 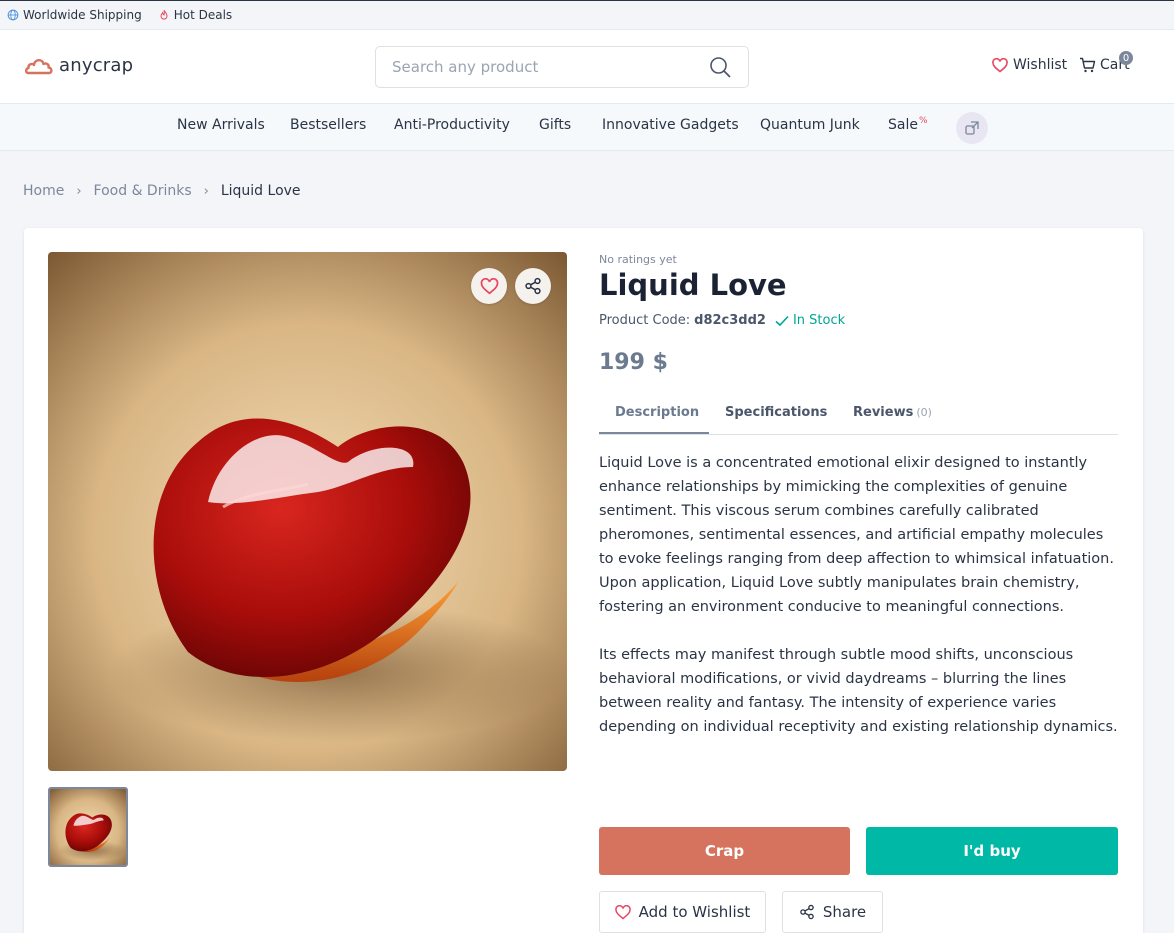 I want to click on site-header: anycrap Wishlist Cart 0, so click(x=587, y=67).